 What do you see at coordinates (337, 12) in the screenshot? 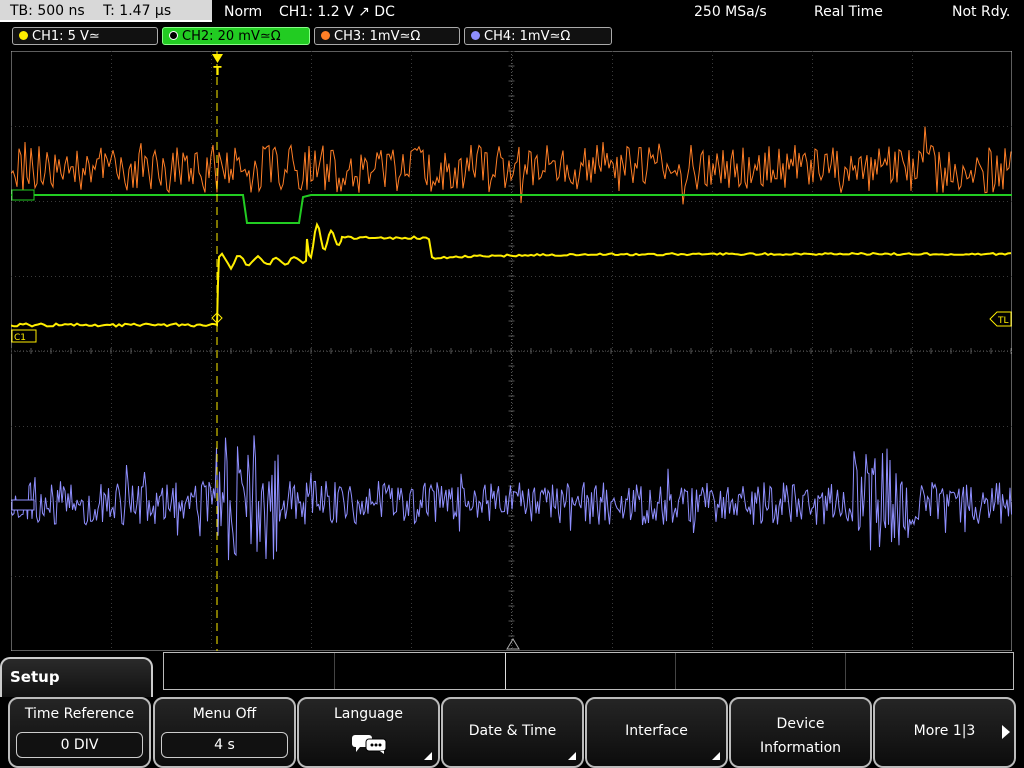
I see `trigger-settings: CH1: 1.2 V ↗ DC` at bounding box center [337, 12].